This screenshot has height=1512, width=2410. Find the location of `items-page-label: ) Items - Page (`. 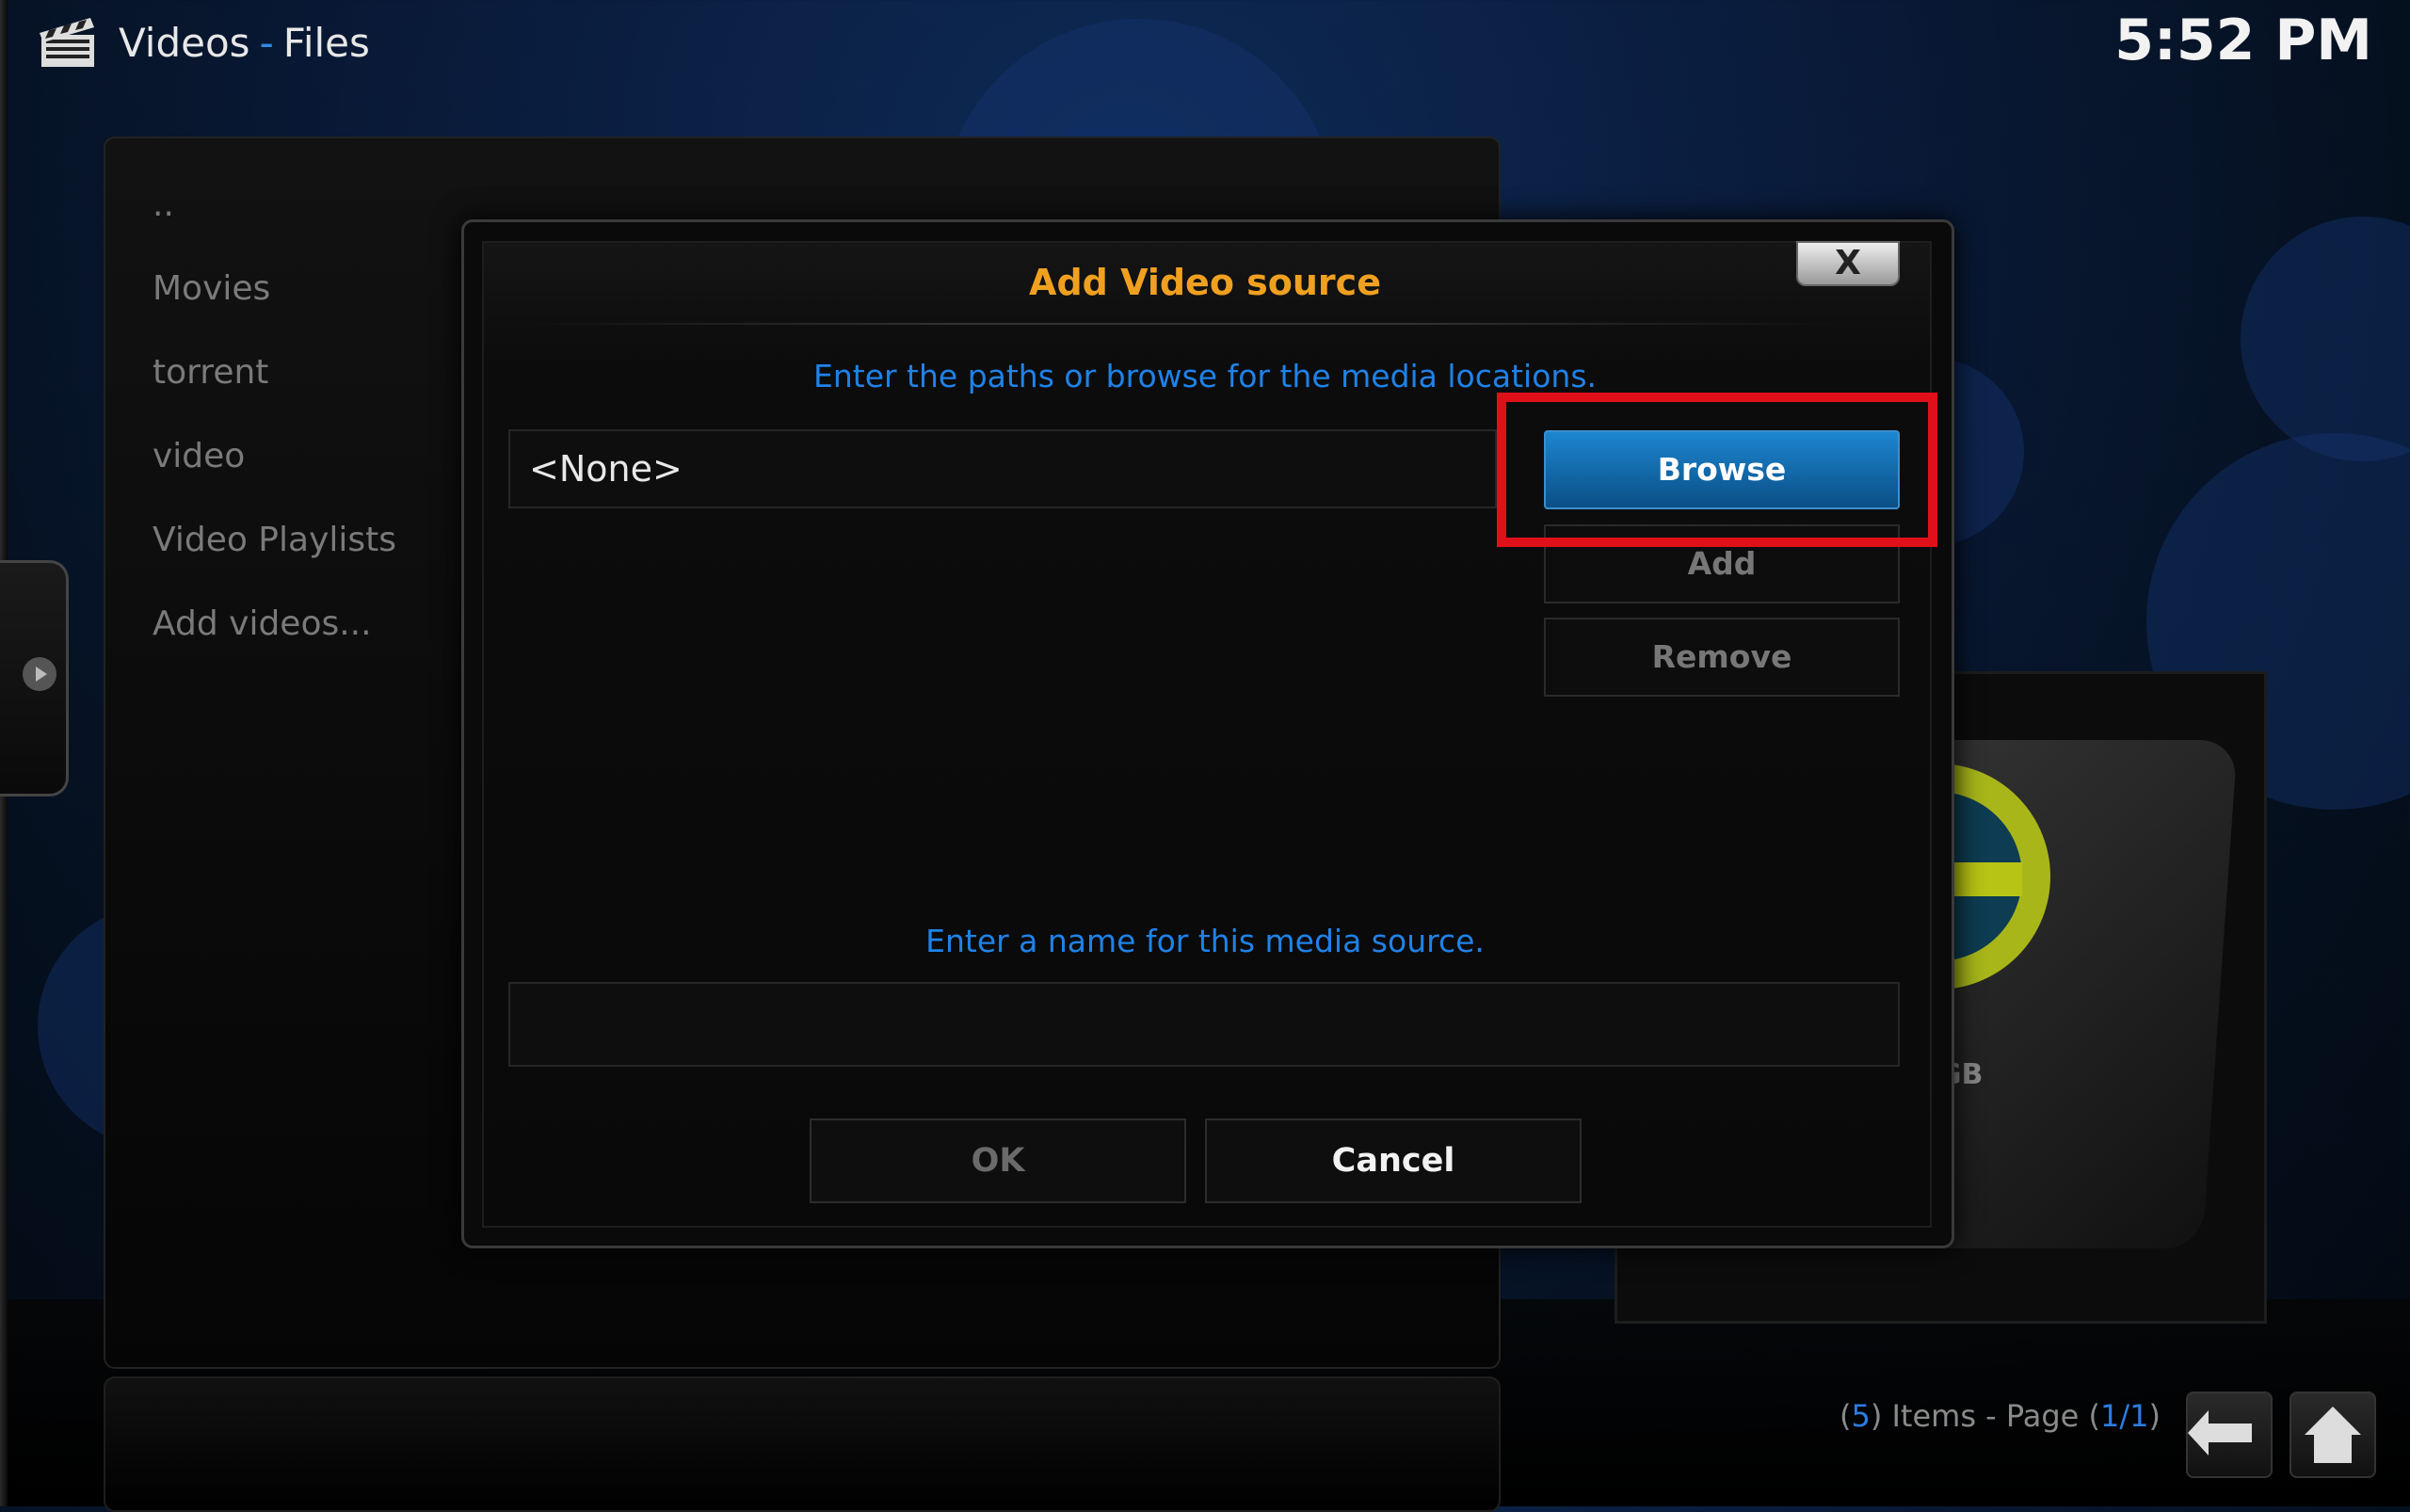

items-page-label: ) Items - Page ( is located at coordinates (1985, 1416).